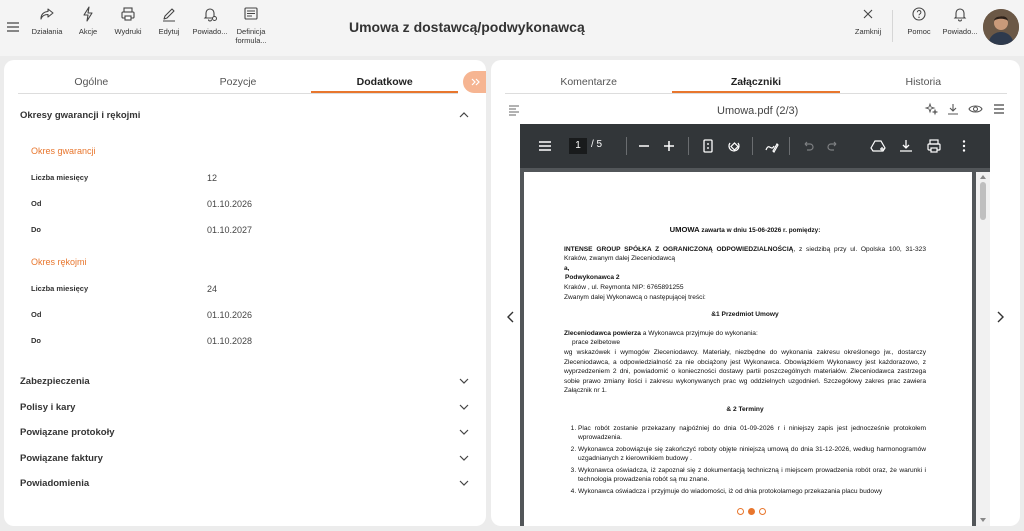 Image resolution: width=1024 pixels, height=531 pixels. I want to click on page-total: / 5, so click(597, 144).